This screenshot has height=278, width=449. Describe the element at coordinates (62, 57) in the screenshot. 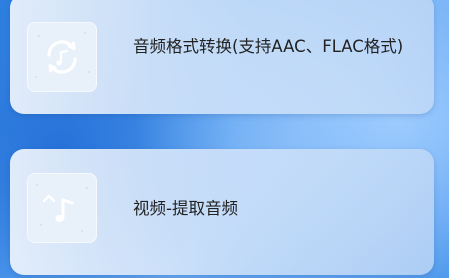

I see `audio-convert-icon` at that location.